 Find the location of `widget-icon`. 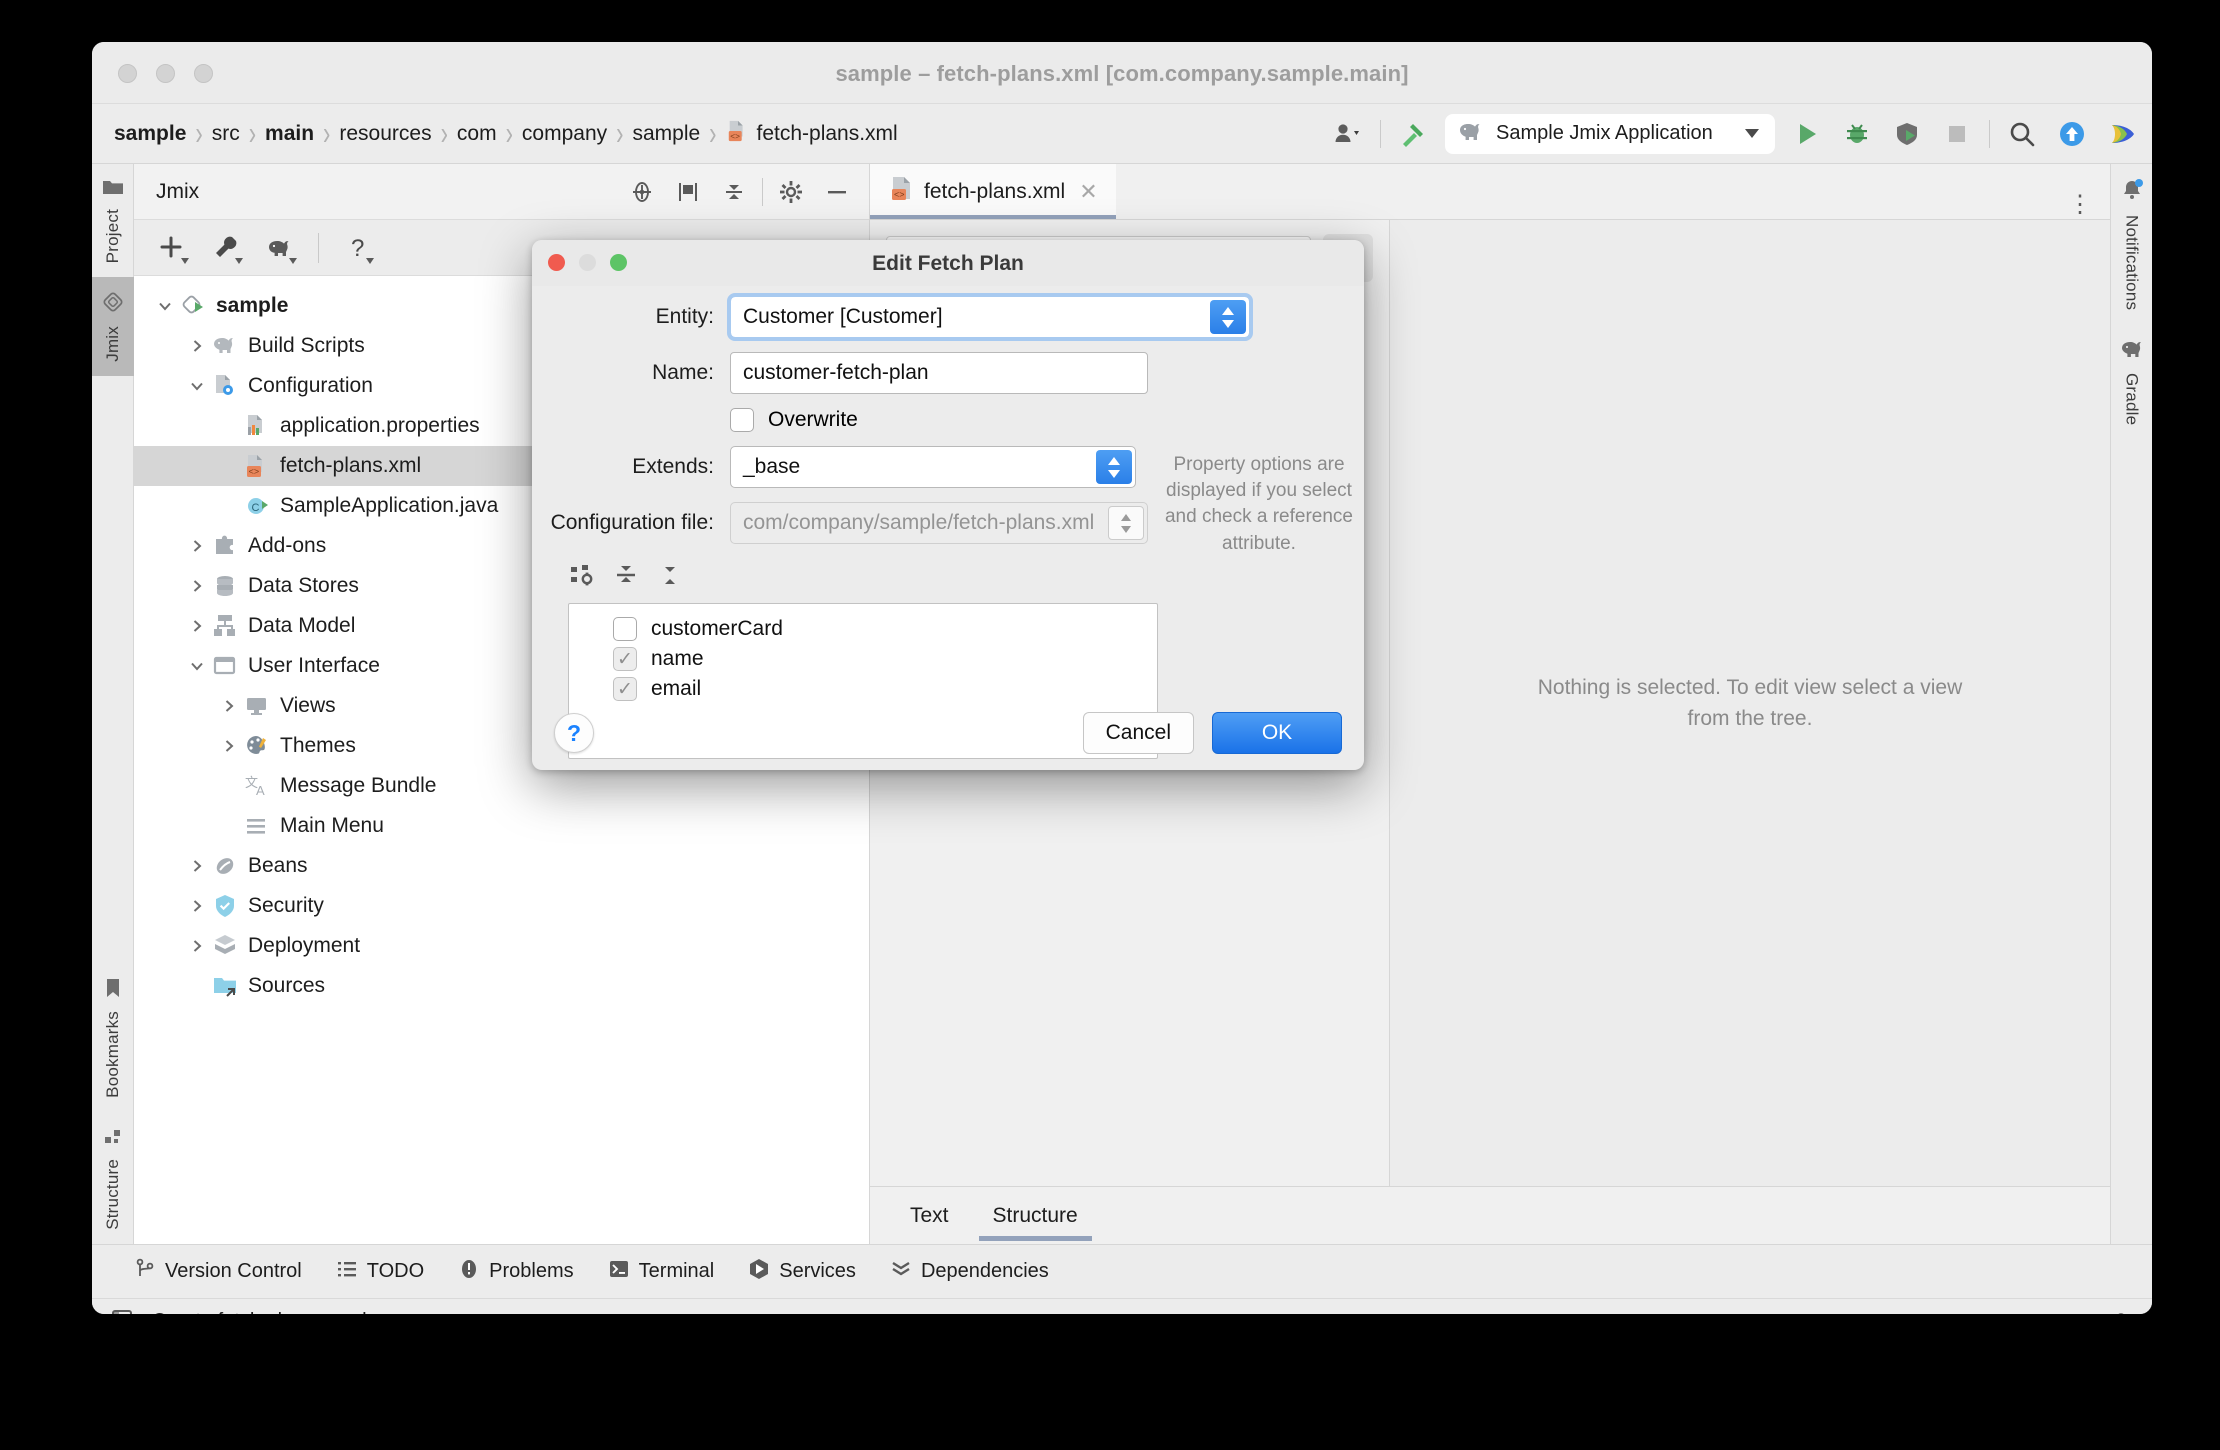

widget-icon is located at coordinates (122, 1310).